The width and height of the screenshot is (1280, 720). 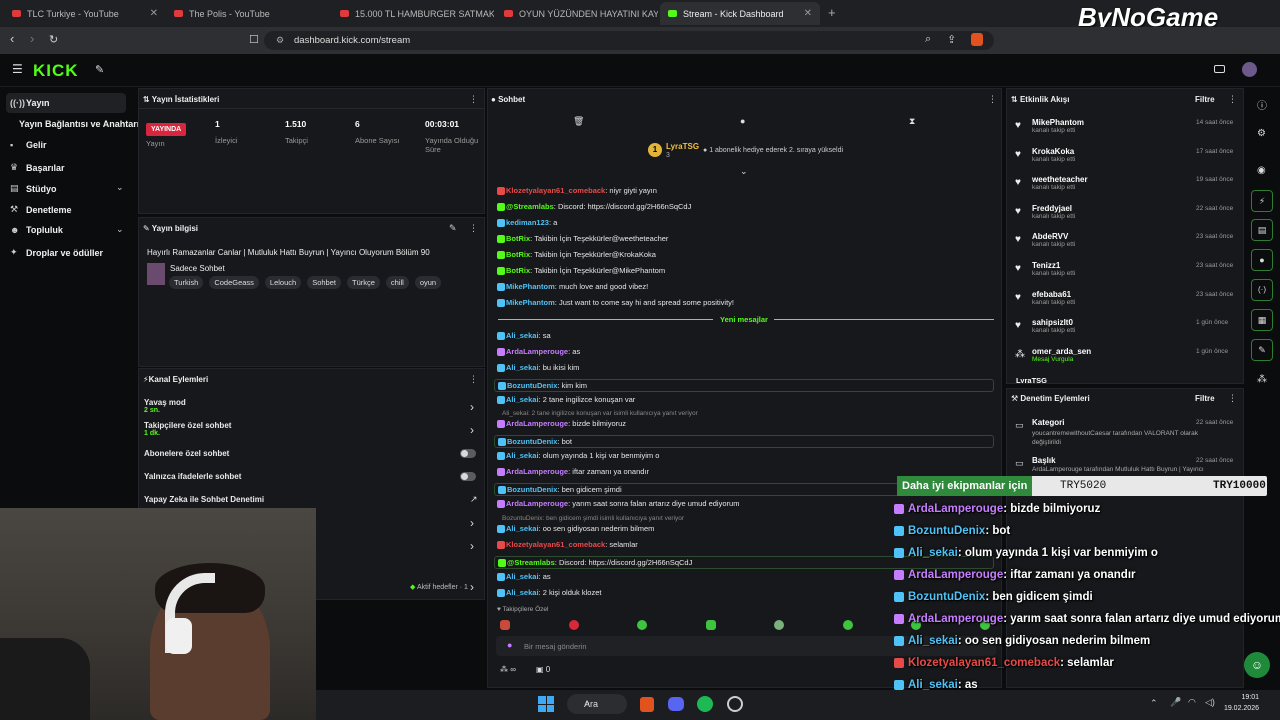 I want to click on tag: Türkçe, so click(x=363, y=282).